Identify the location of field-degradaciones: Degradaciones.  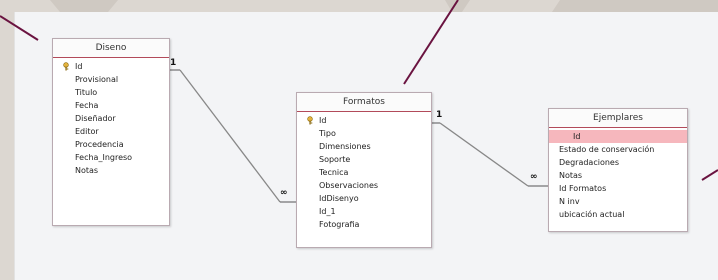
(618, 162).